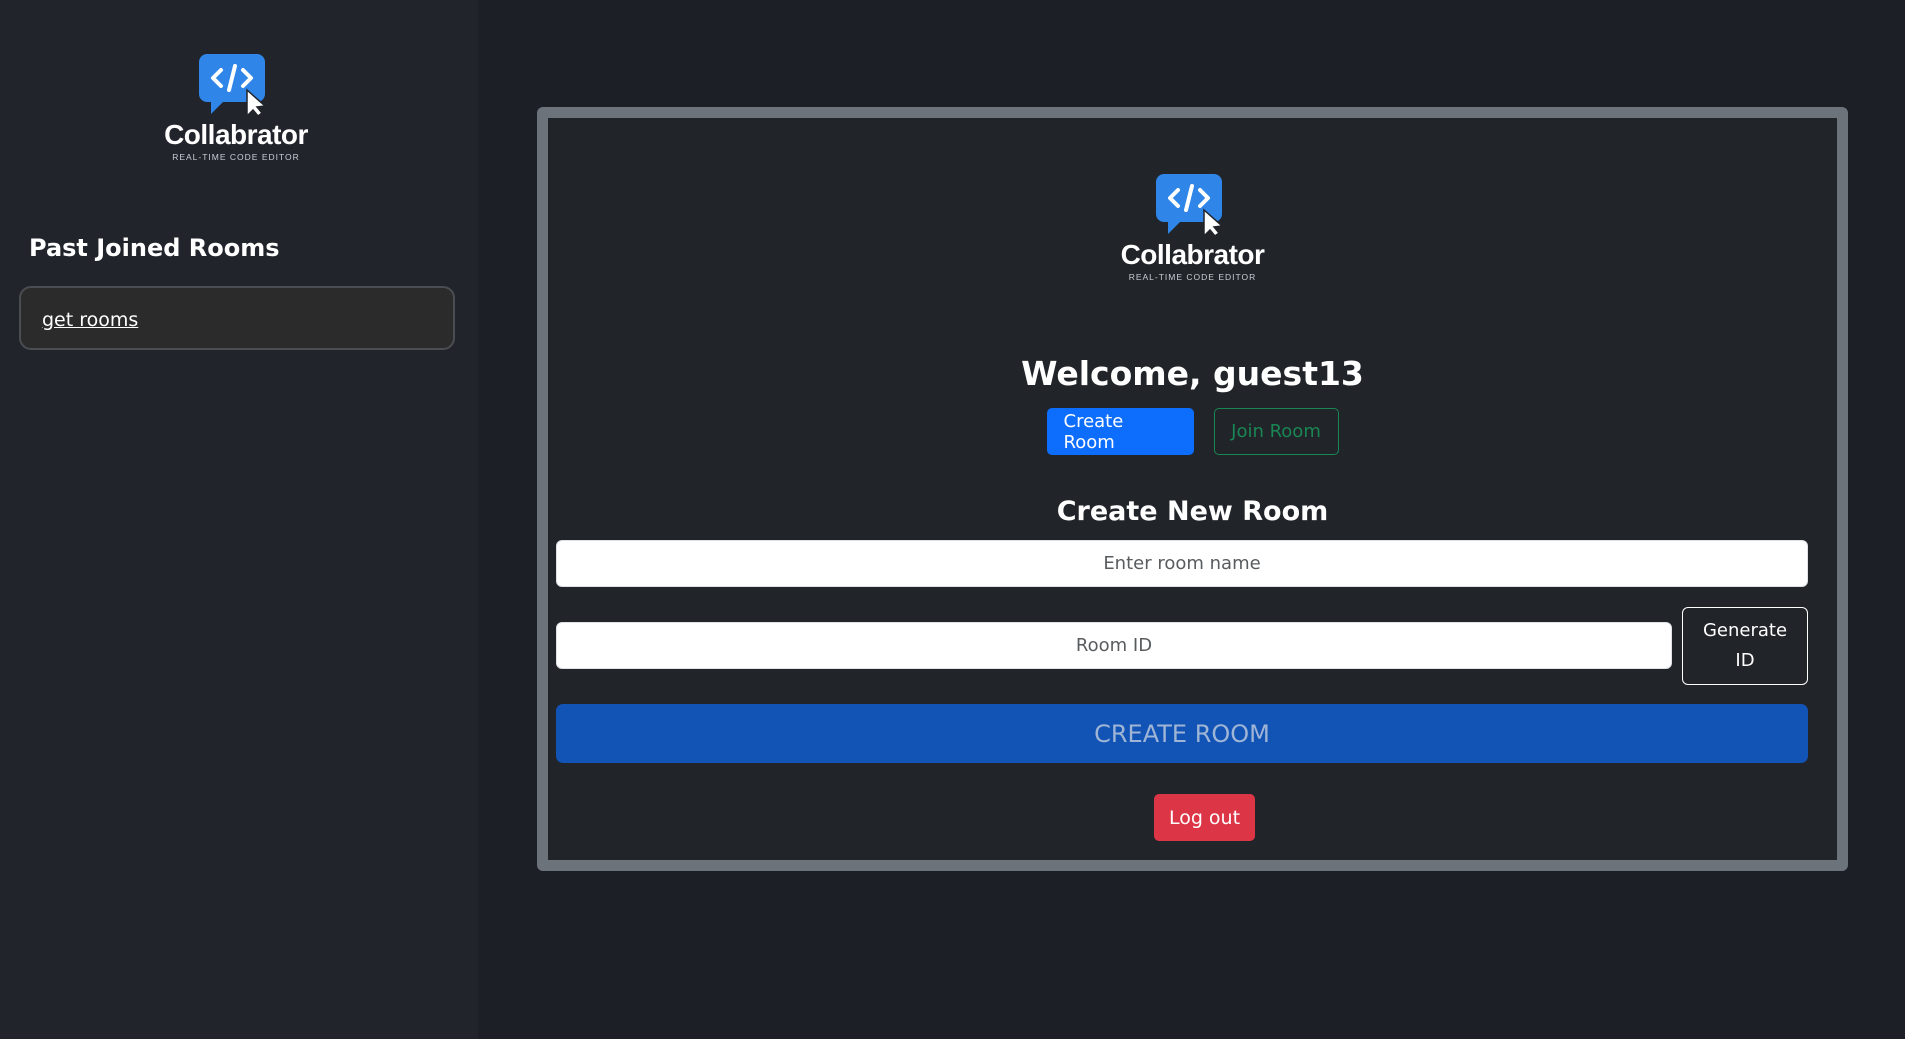 The image size is (1905, 1039). I want to click on generate-id-button: Generate ID, so click(1745, 646).